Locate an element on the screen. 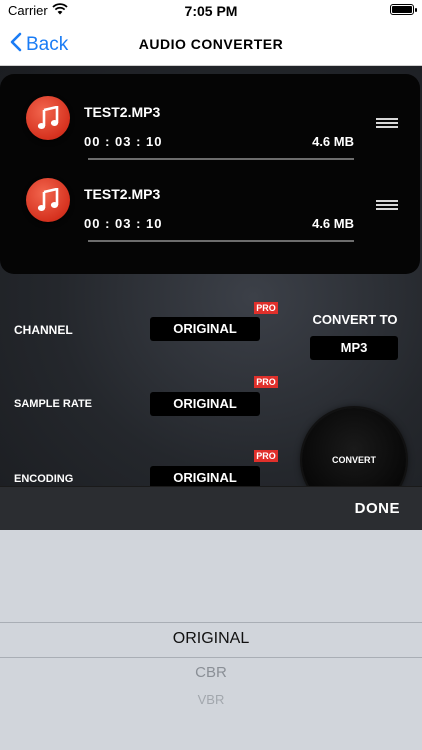 Image resolution: width=422 pixels, height=750 pixels. channel-select: ORIGINAL is located at coordinates (205, 329).